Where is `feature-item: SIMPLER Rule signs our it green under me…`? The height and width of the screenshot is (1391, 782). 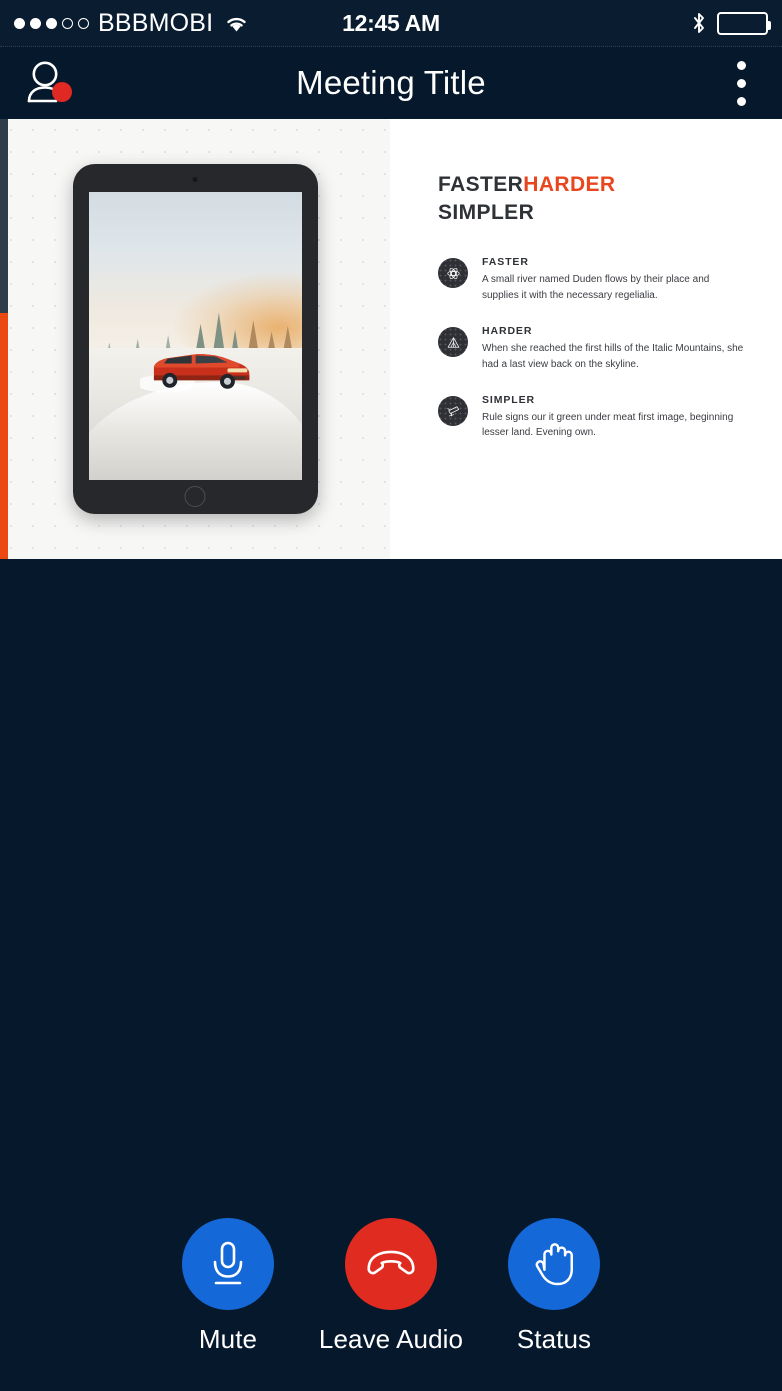
feature-item: SIMPLER Rule signs our it green under me… is located at coordinates (592, 418).